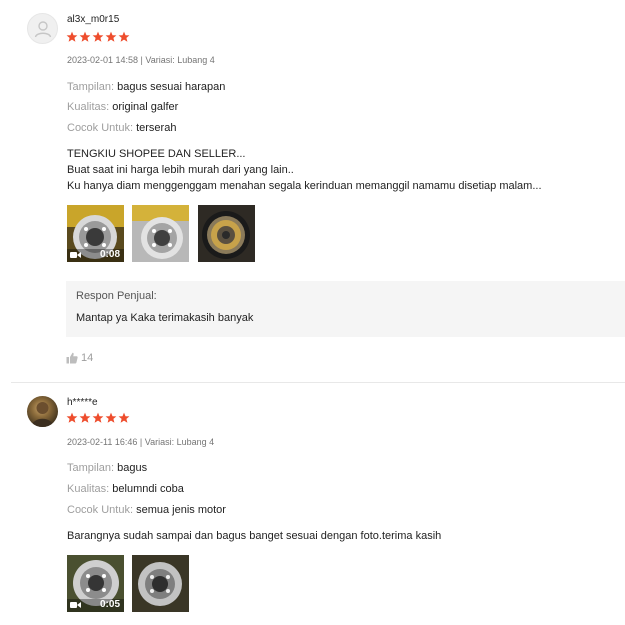 The image size is (625, 625). I want to click on user-photo-image, so click(42, 414).